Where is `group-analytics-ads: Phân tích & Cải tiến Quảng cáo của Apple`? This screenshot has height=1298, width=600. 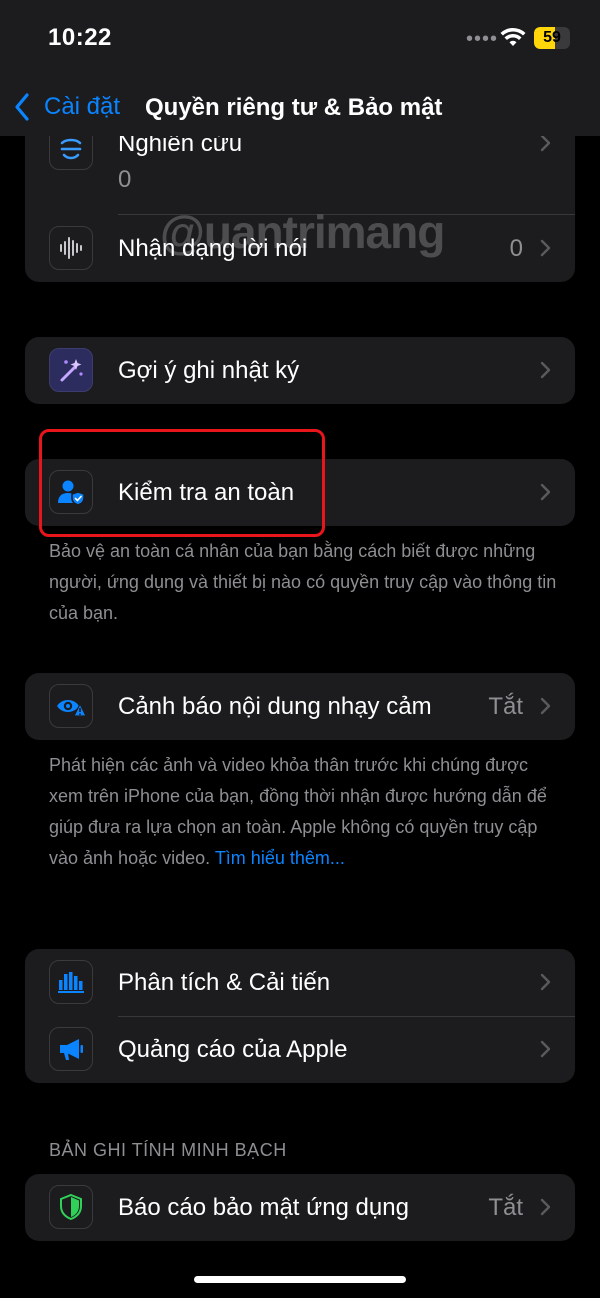 group-analytics-ads: Phân tích & Cải tiến Quảng cáo của Apple is located at coordinates (300, 1016).